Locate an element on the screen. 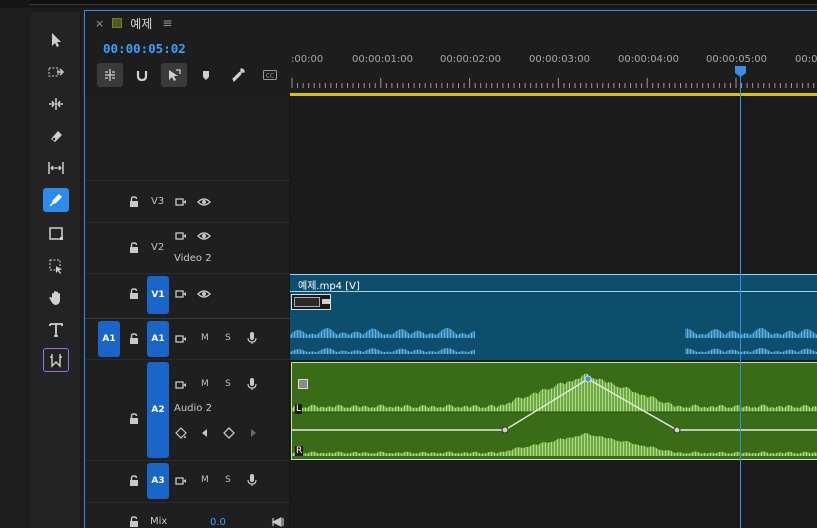 The image size is (817, 528). audio-clip-a2: L R is located at coordinates (554, 411).